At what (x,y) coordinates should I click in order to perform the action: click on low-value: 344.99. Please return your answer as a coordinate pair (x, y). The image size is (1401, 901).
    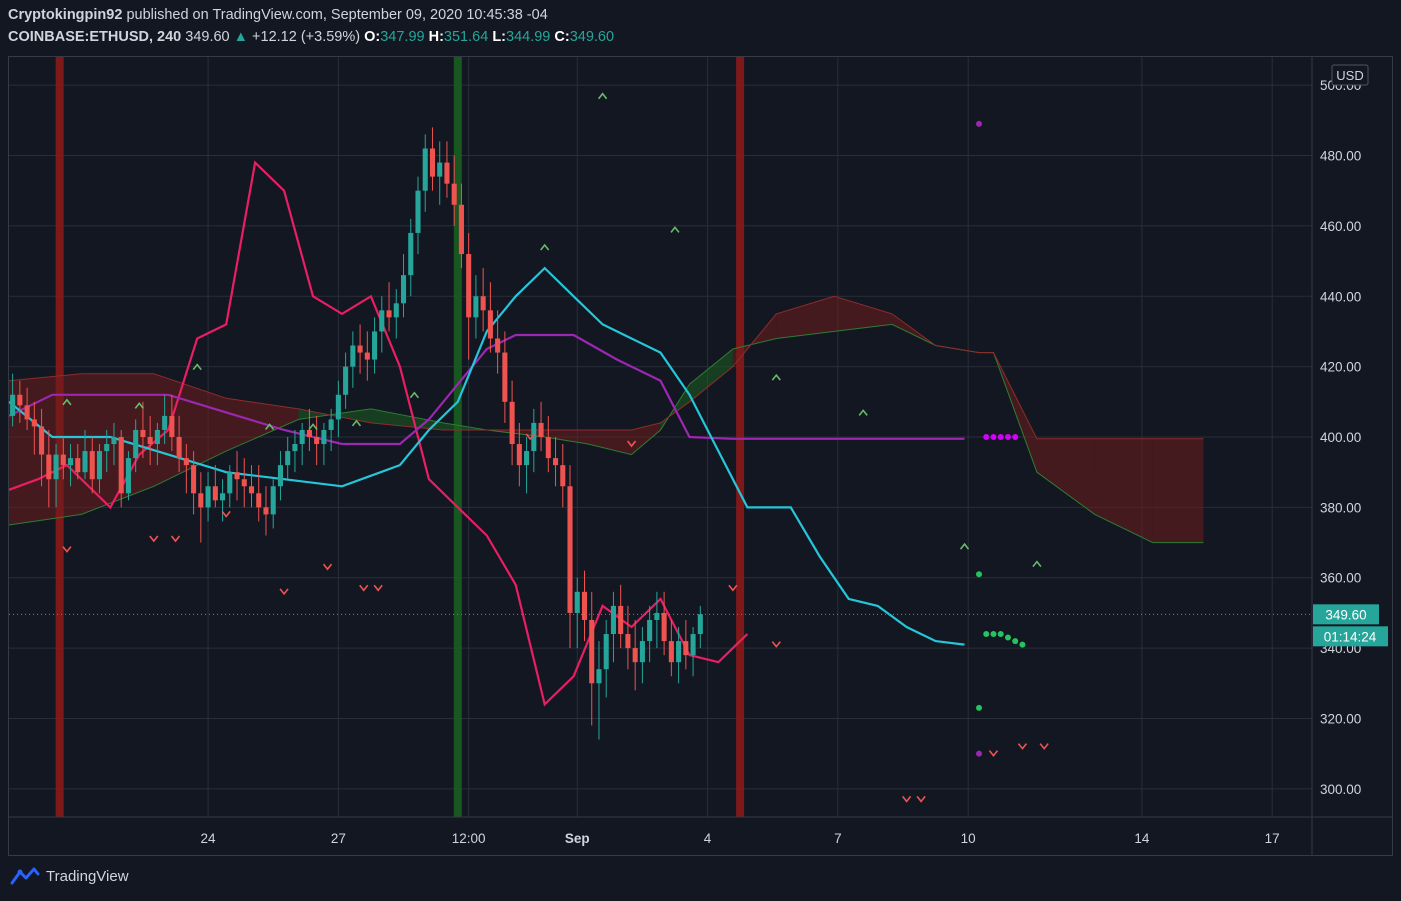
    Looking at the image, I should click on (528, 37).